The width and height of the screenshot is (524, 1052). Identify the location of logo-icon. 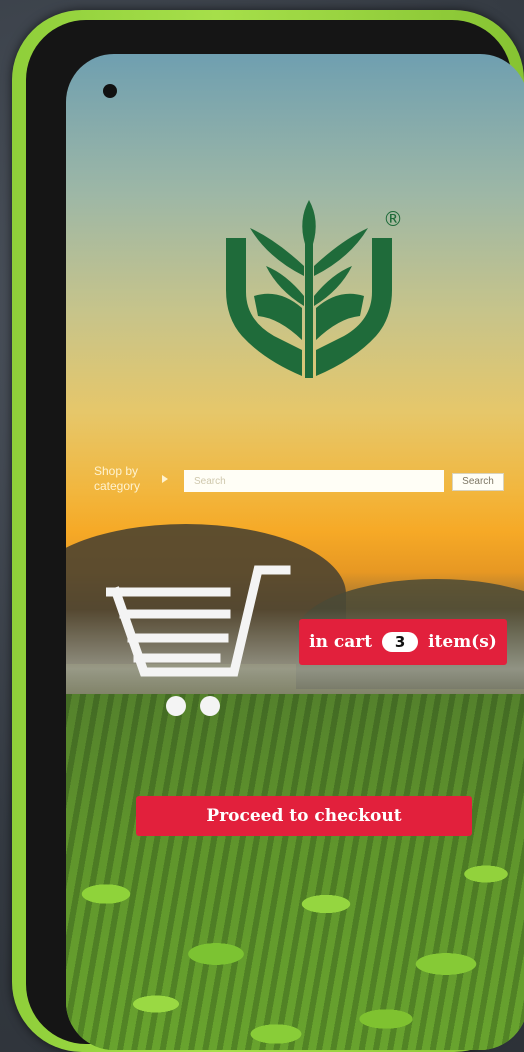
(309, 289).